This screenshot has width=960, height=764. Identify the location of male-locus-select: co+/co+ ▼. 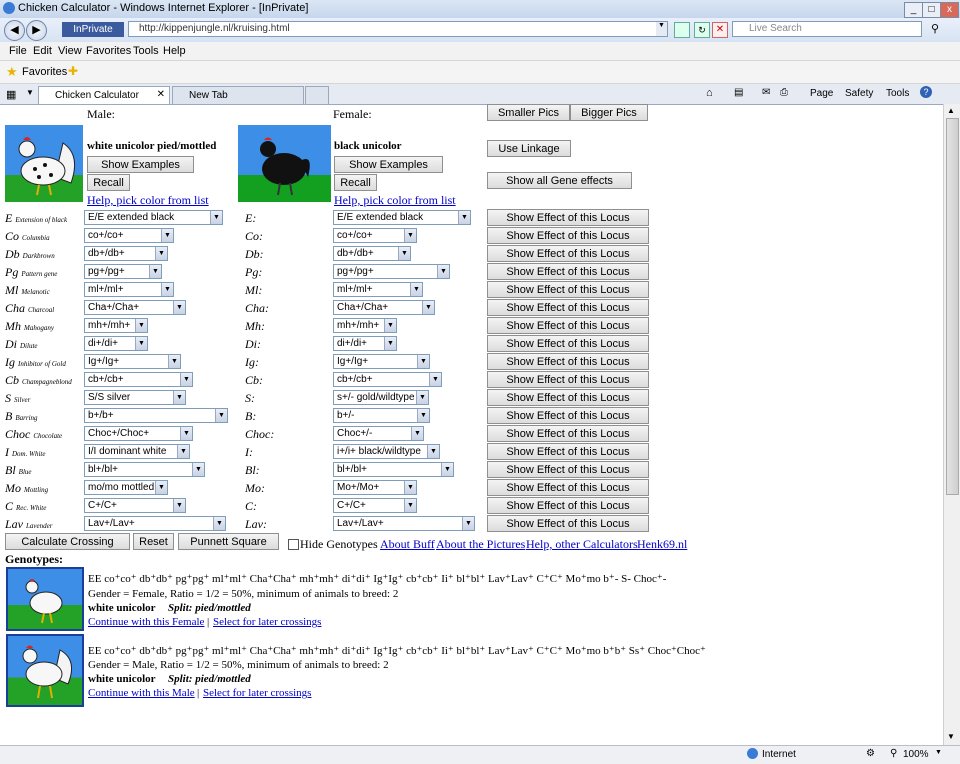
(129, 235).